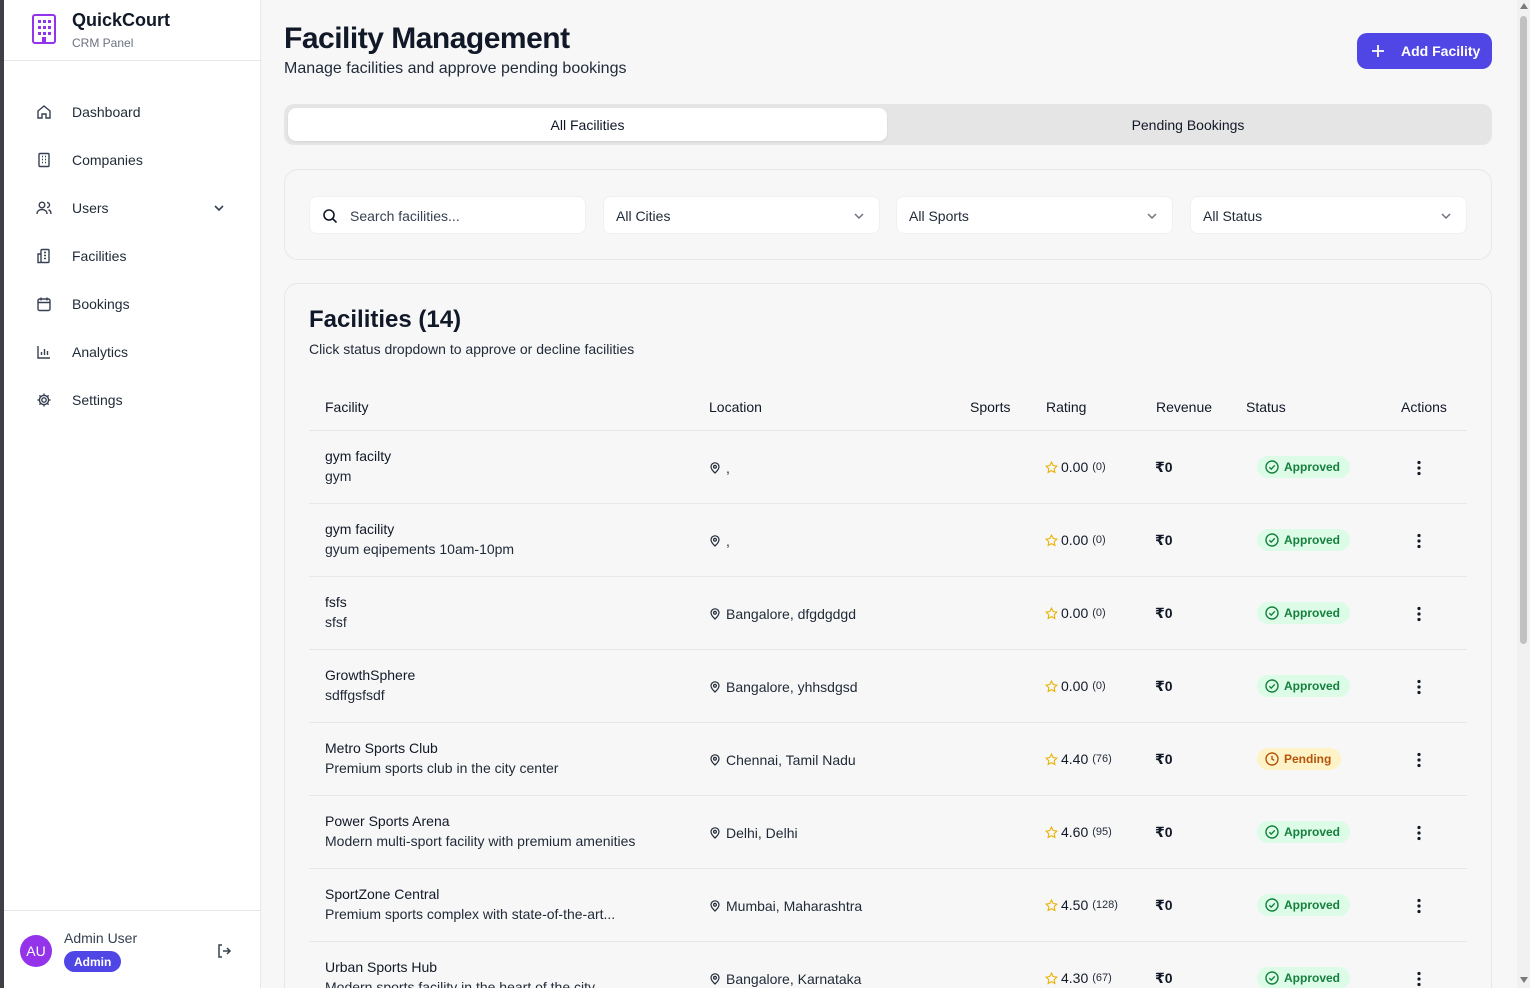  What do you see at coordinates (132, 160) in the screenshot?
I see `sidebar-item-companies: Companies` at bounding box center [132, 160].